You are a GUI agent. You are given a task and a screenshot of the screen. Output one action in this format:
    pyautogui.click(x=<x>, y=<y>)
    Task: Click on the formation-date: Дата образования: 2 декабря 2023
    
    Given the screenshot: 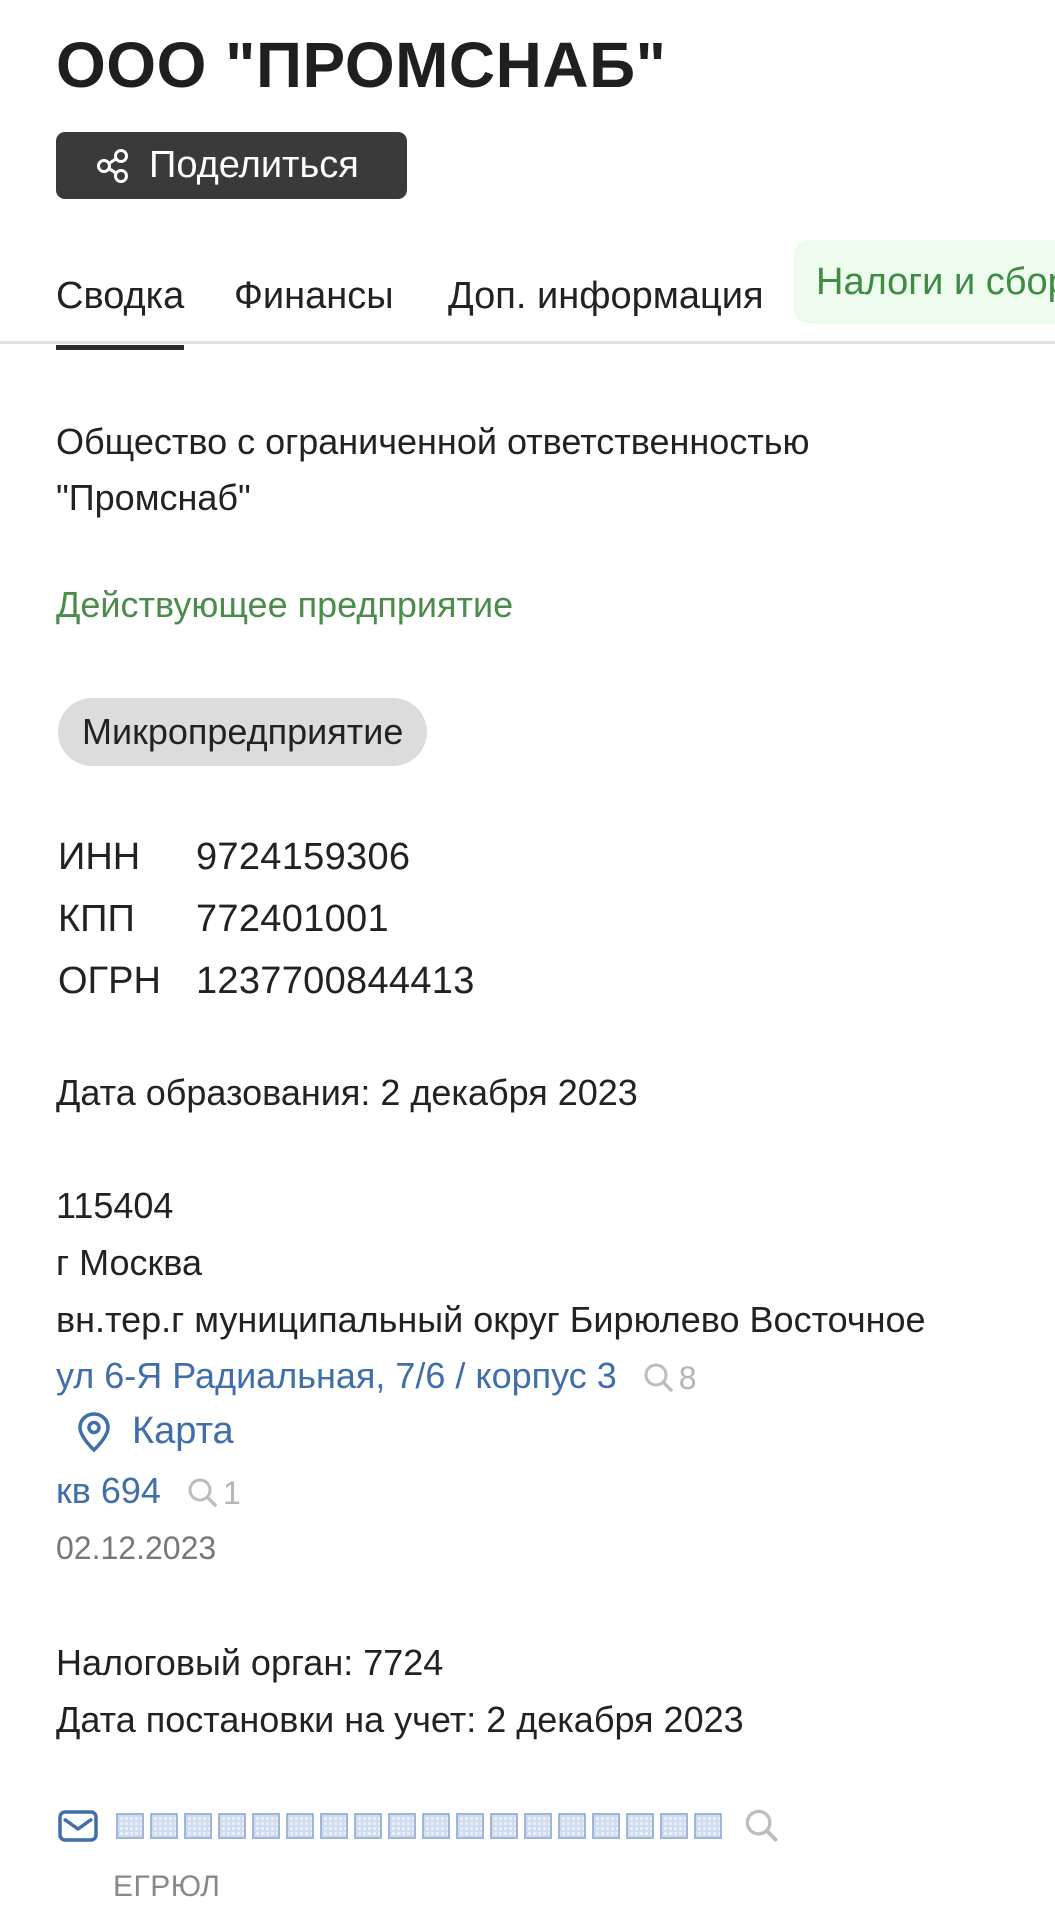 What is the action you would take?
    pyautogui.click(x=347, y=1092)
    